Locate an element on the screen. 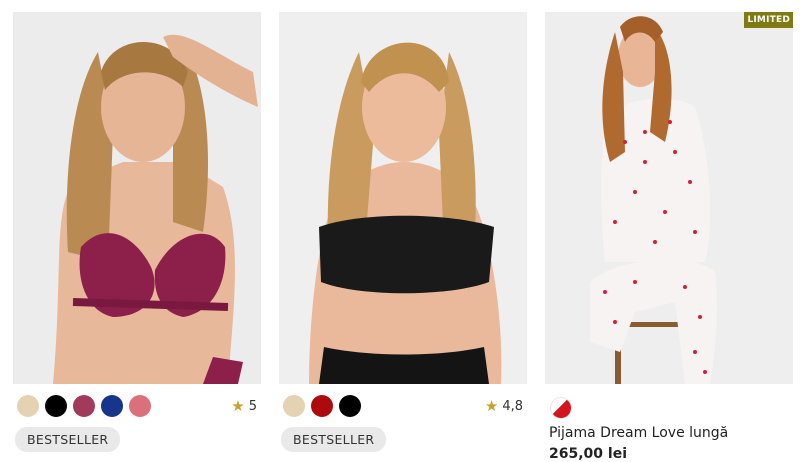  product-title: Pijama Dream Love lungă is located at coordinates (638, 433).